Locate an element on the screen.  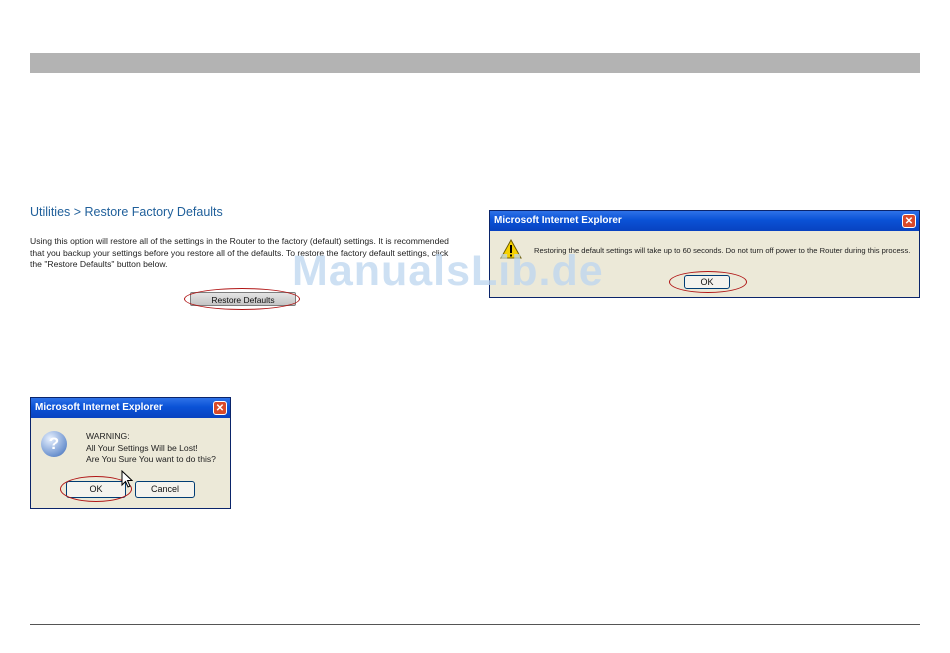
restore-defaults-button: Restore Defaults is located at coordinates (243, 299).